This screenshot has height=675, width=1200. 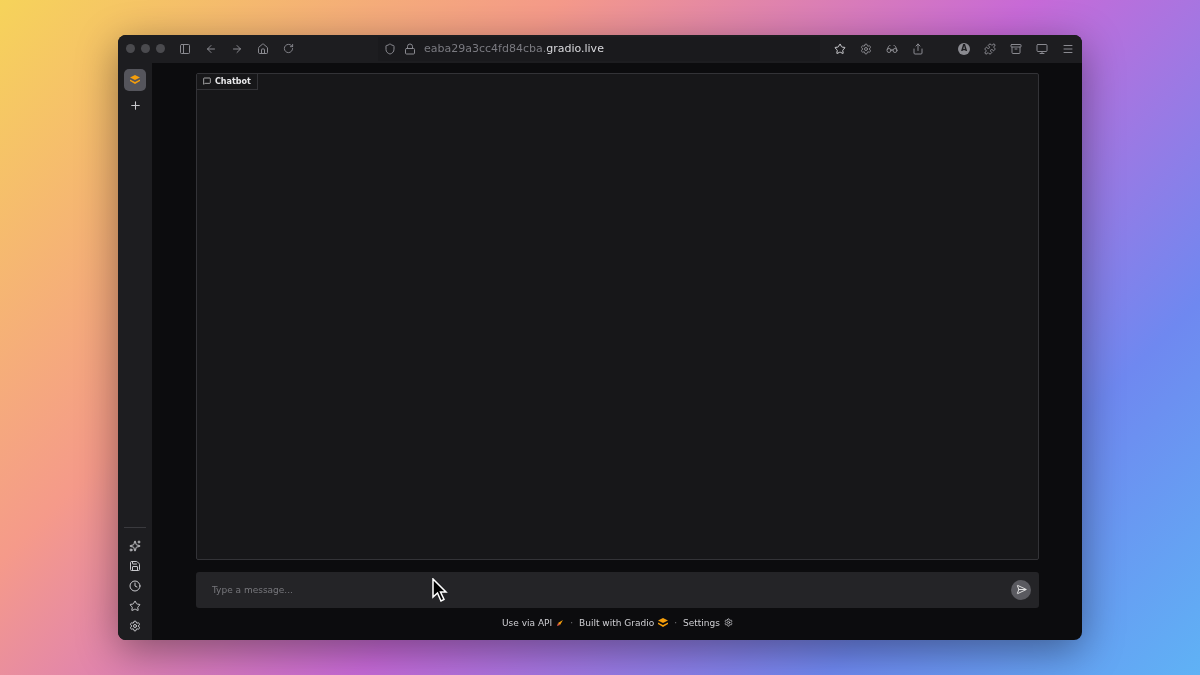 What do you see at coordinates (533, 622) in the screenshot?
I see `footer-link: Use via API` at bounding box center [533, 622].